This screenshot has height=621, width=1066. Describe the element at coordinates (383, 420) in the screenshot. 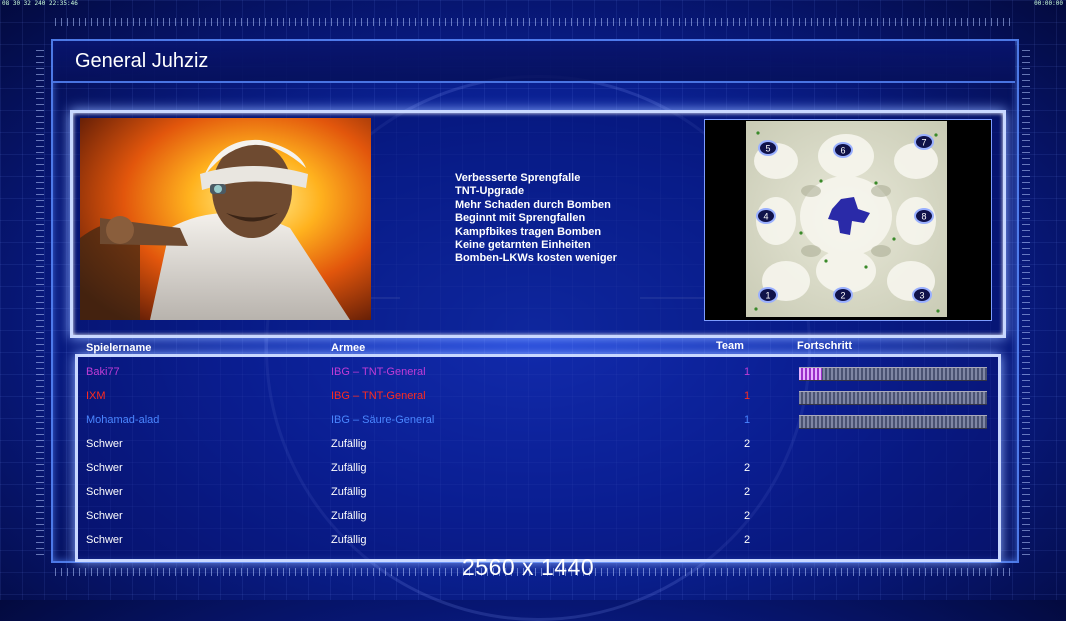

I see `player-army: IBG – Säure-General` at that location.